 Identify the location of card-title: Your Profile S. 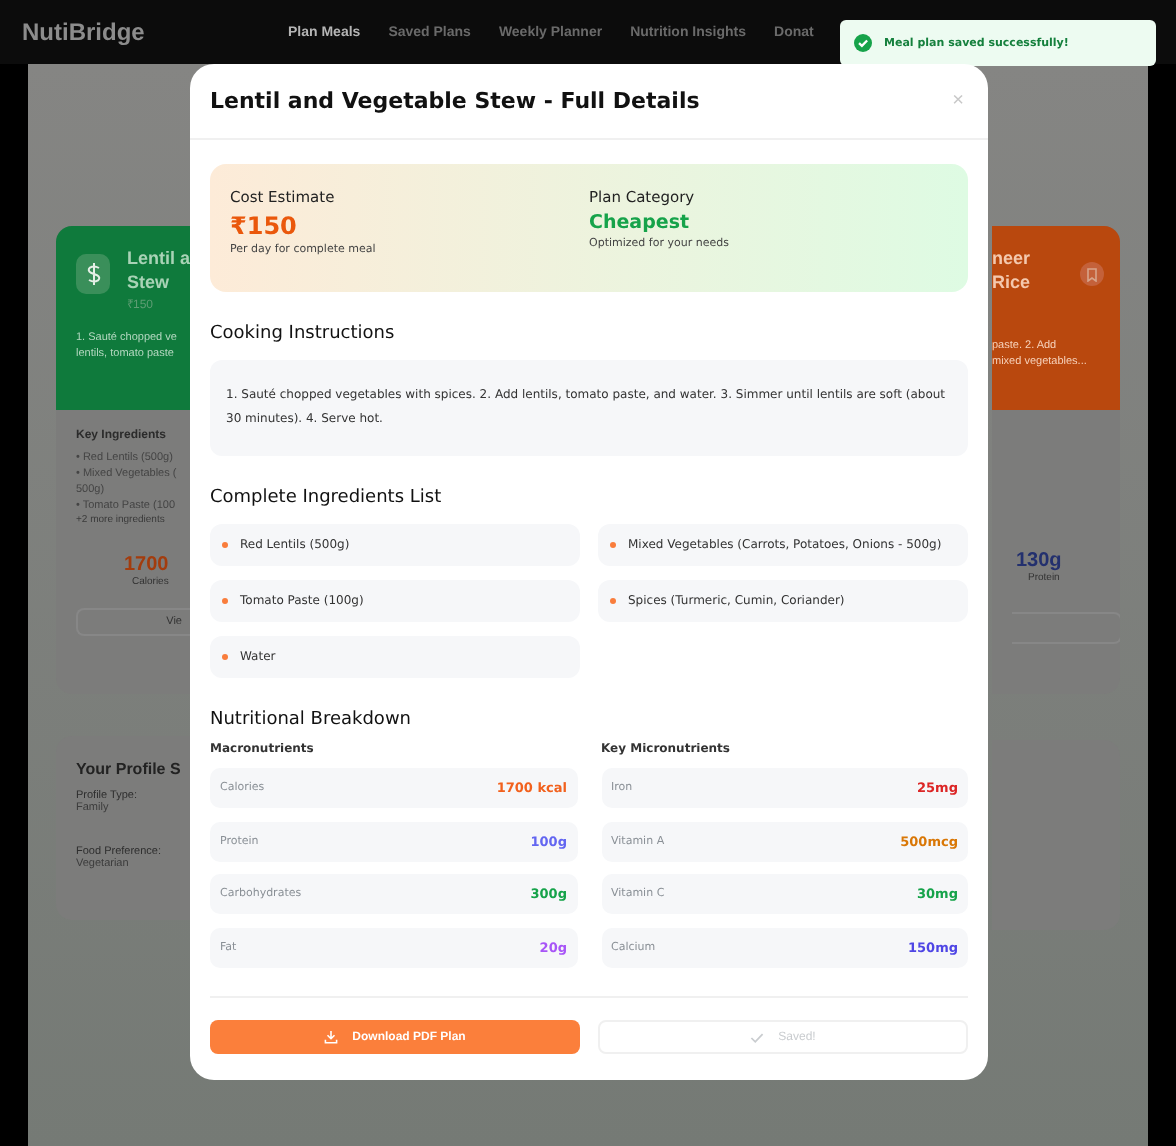
(129, 769).